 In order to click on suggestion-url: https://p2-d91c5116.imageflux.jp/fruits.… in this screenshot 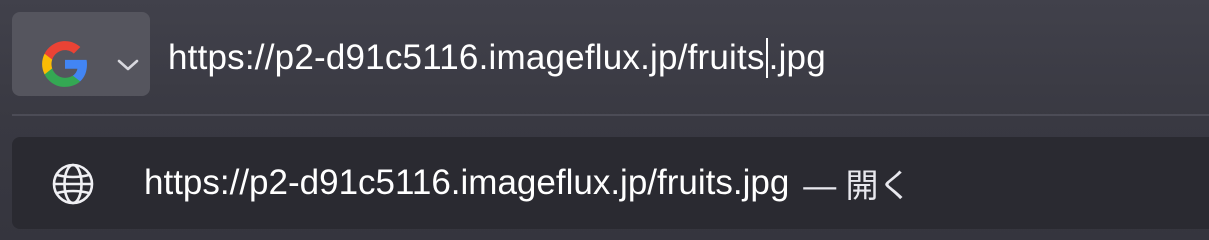, I will do `click(467, 182)`.